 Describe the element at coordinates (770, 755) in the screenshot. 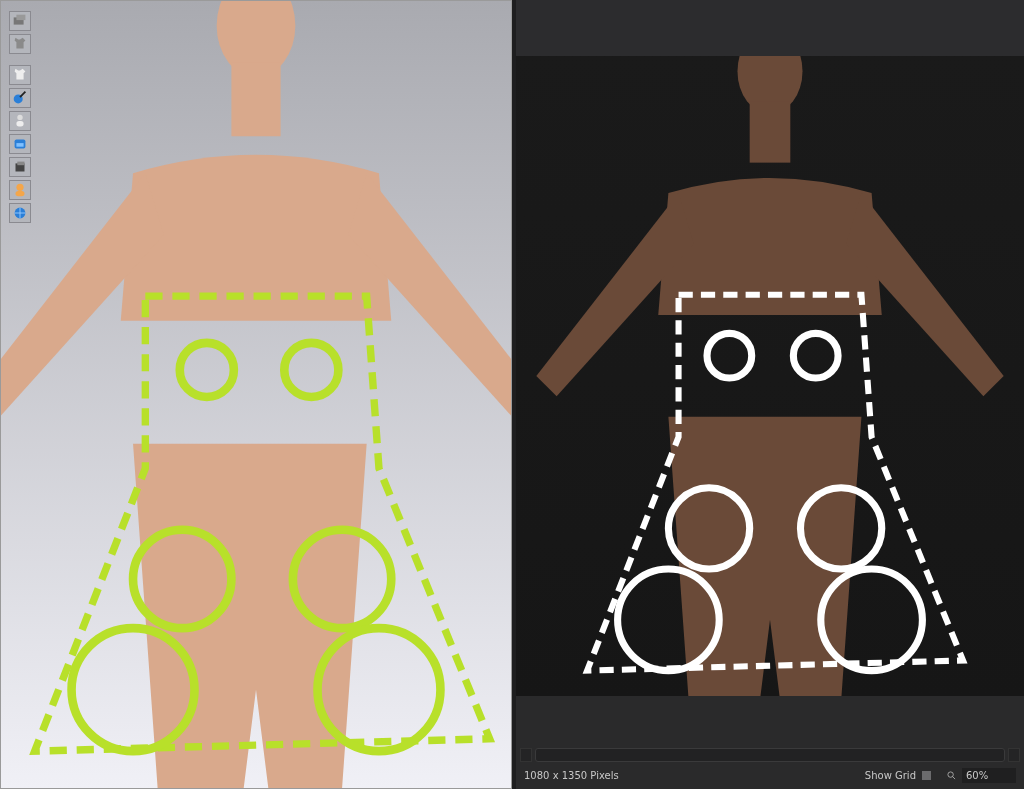

I see `horizontal-scrollbar` at that location.